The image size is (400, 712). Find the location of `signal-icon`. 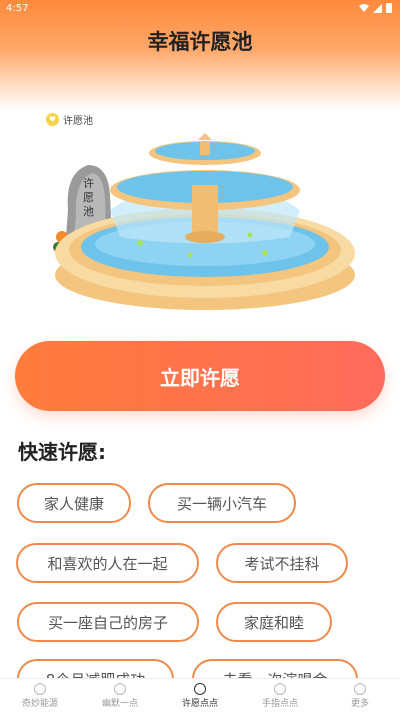

signal-icon is located at coordinates (377, 8).